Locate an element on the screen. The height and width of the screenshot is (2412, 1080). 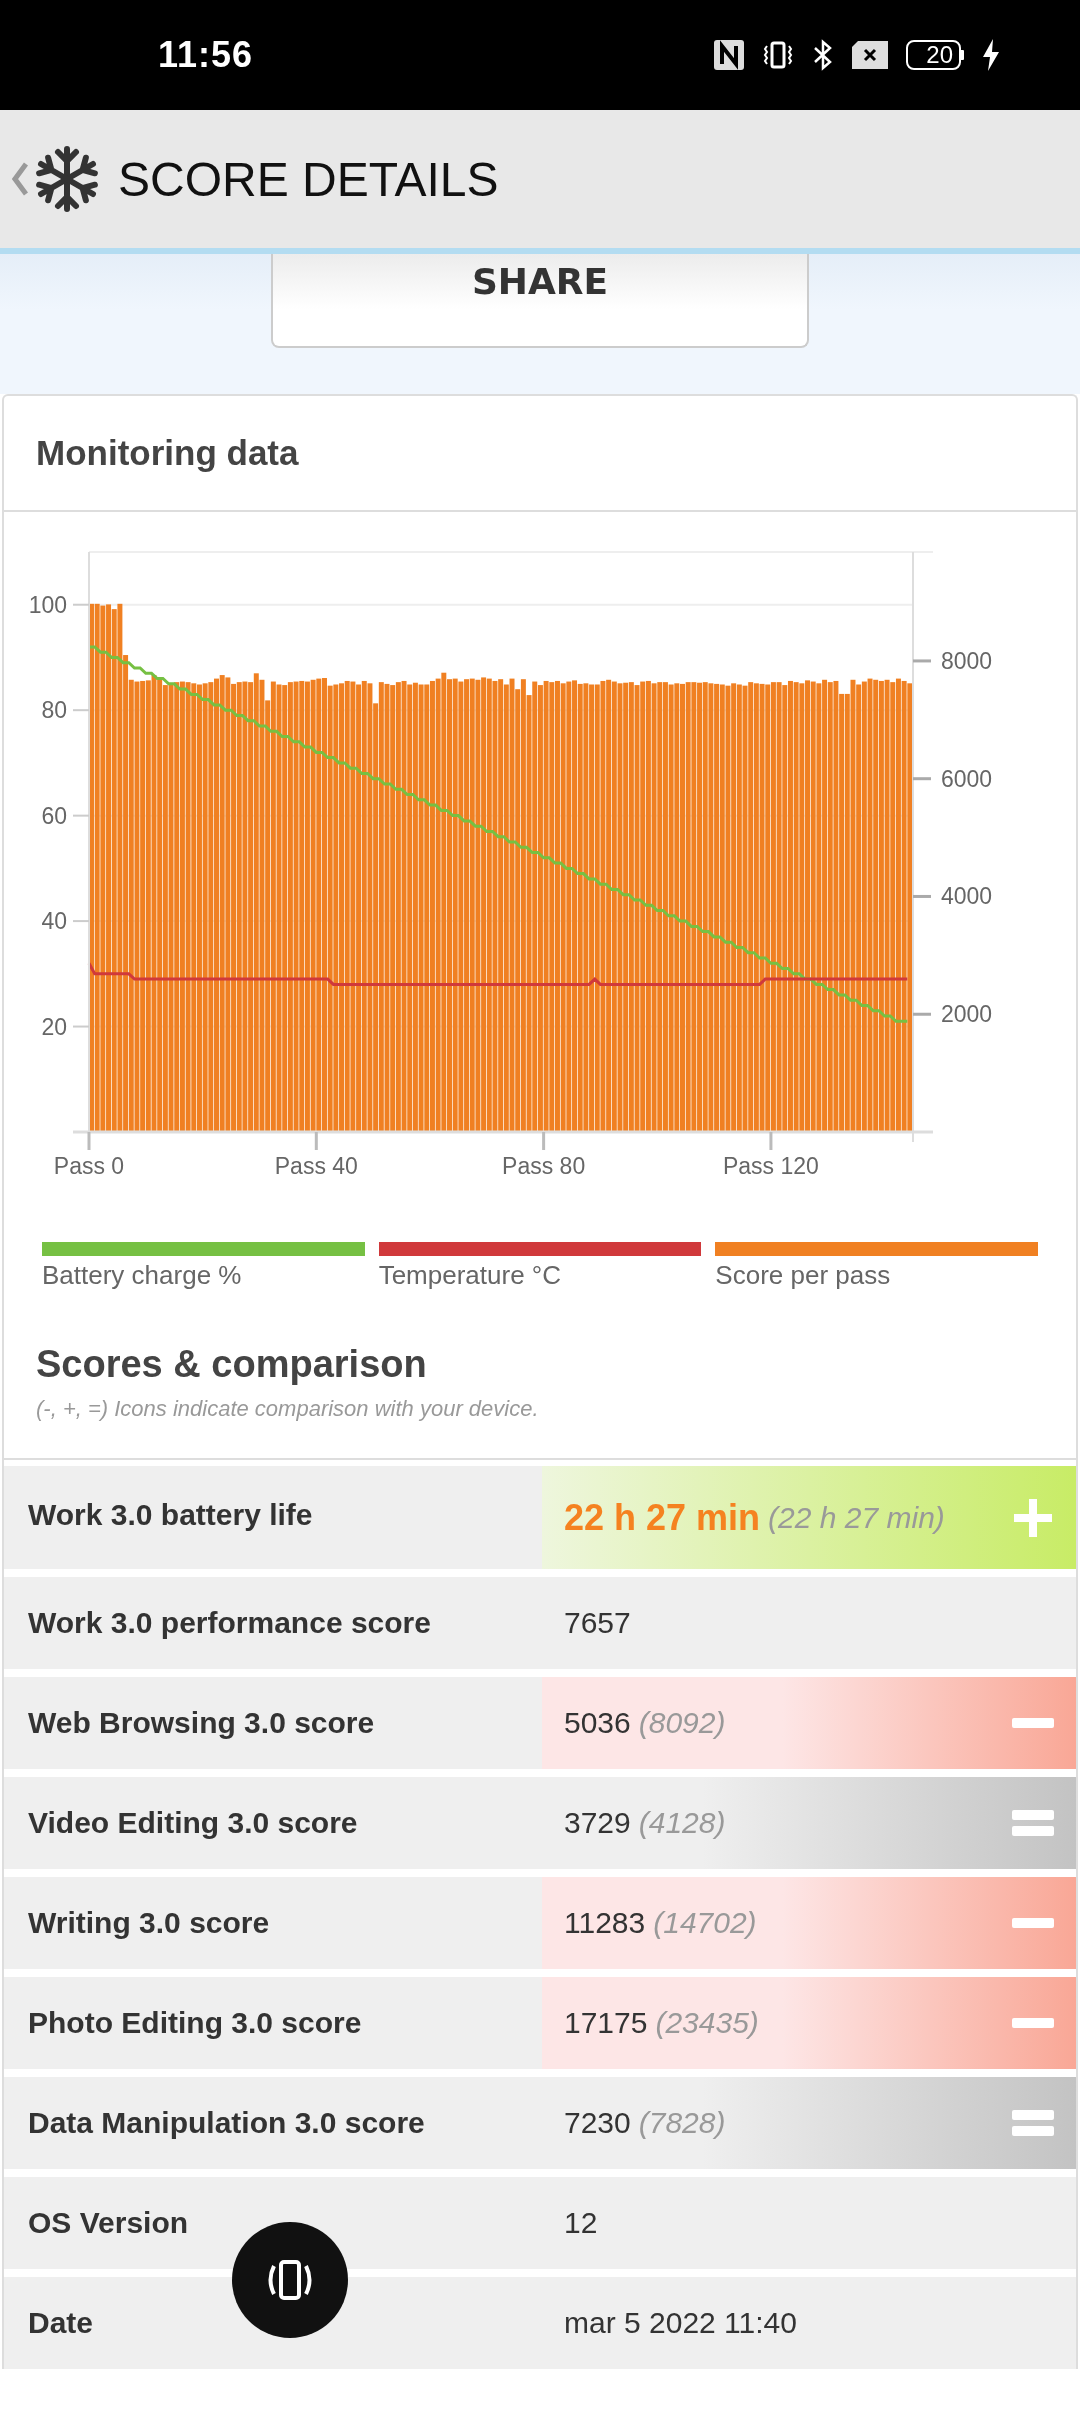
axis-label: Pass 120 is located at coordinates (771, 1166).